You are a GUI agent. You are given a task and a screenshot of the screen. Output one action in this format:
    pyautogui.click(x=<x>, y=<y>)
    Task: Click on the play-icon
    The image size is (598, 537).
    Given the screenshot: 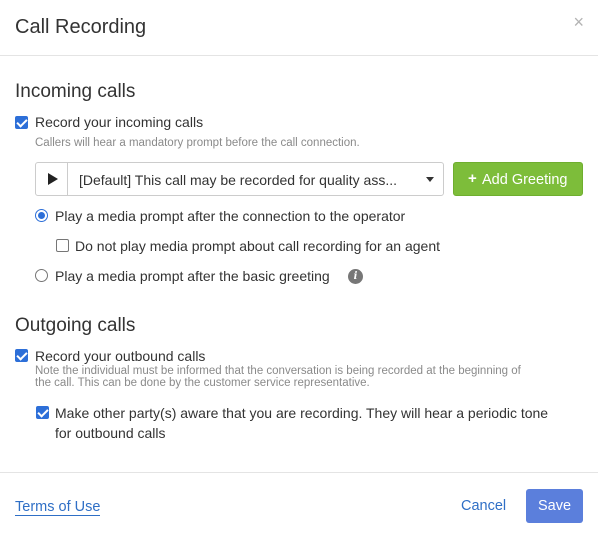 What is the action you would take?
    pyautogui.click(x=52, y=179)
    